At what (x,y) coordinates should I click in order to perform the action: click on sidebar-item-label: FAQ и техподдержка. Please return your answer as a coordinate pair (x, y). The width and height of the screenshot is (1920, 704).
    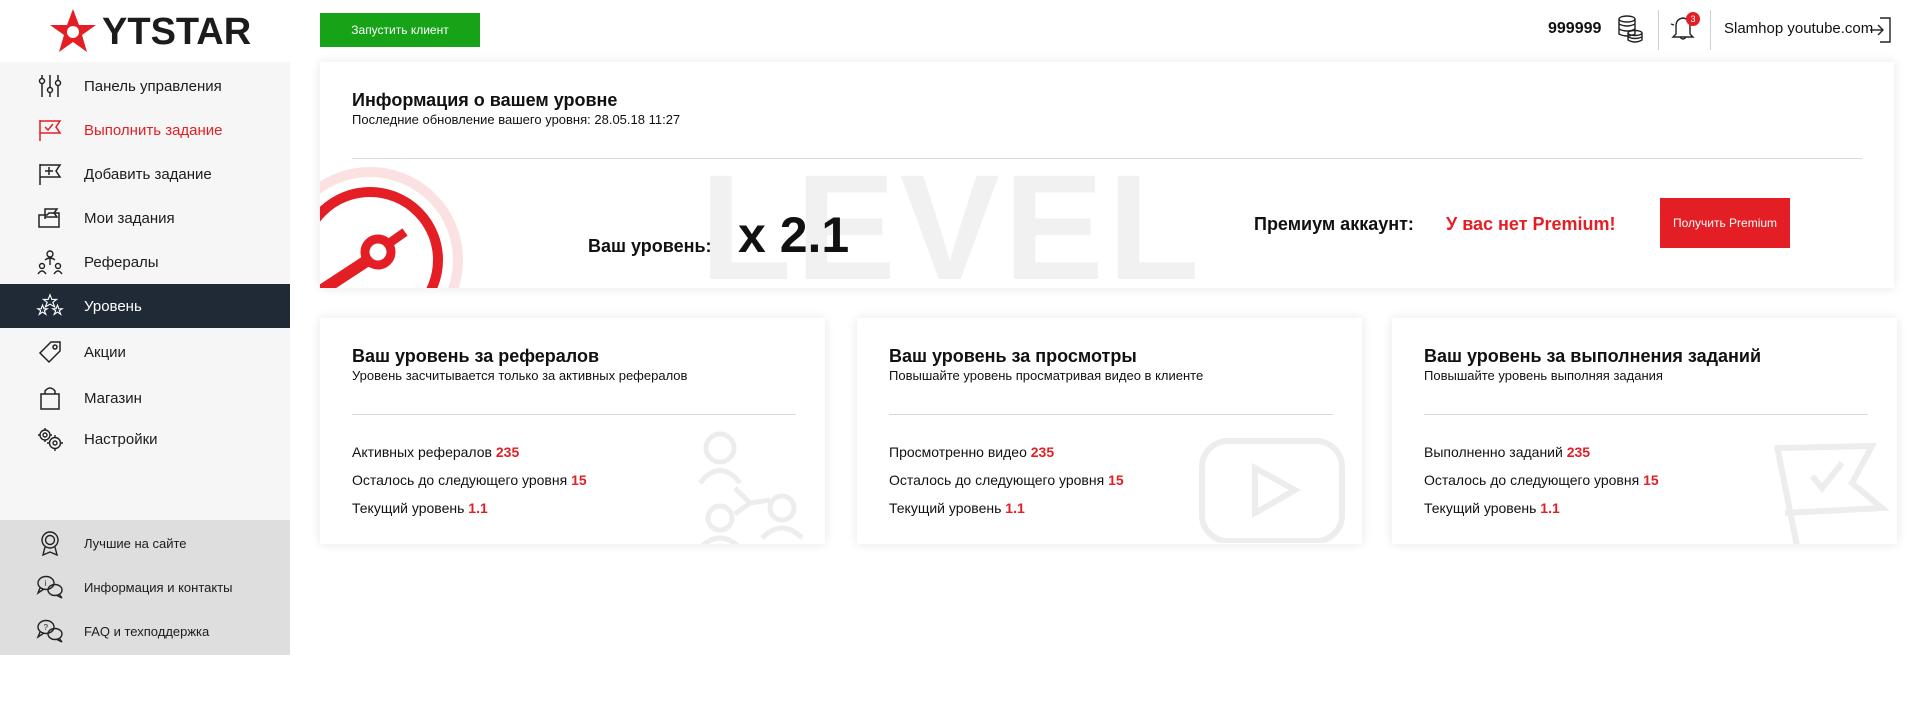
    Looking at the image, I should click on (147, 631).